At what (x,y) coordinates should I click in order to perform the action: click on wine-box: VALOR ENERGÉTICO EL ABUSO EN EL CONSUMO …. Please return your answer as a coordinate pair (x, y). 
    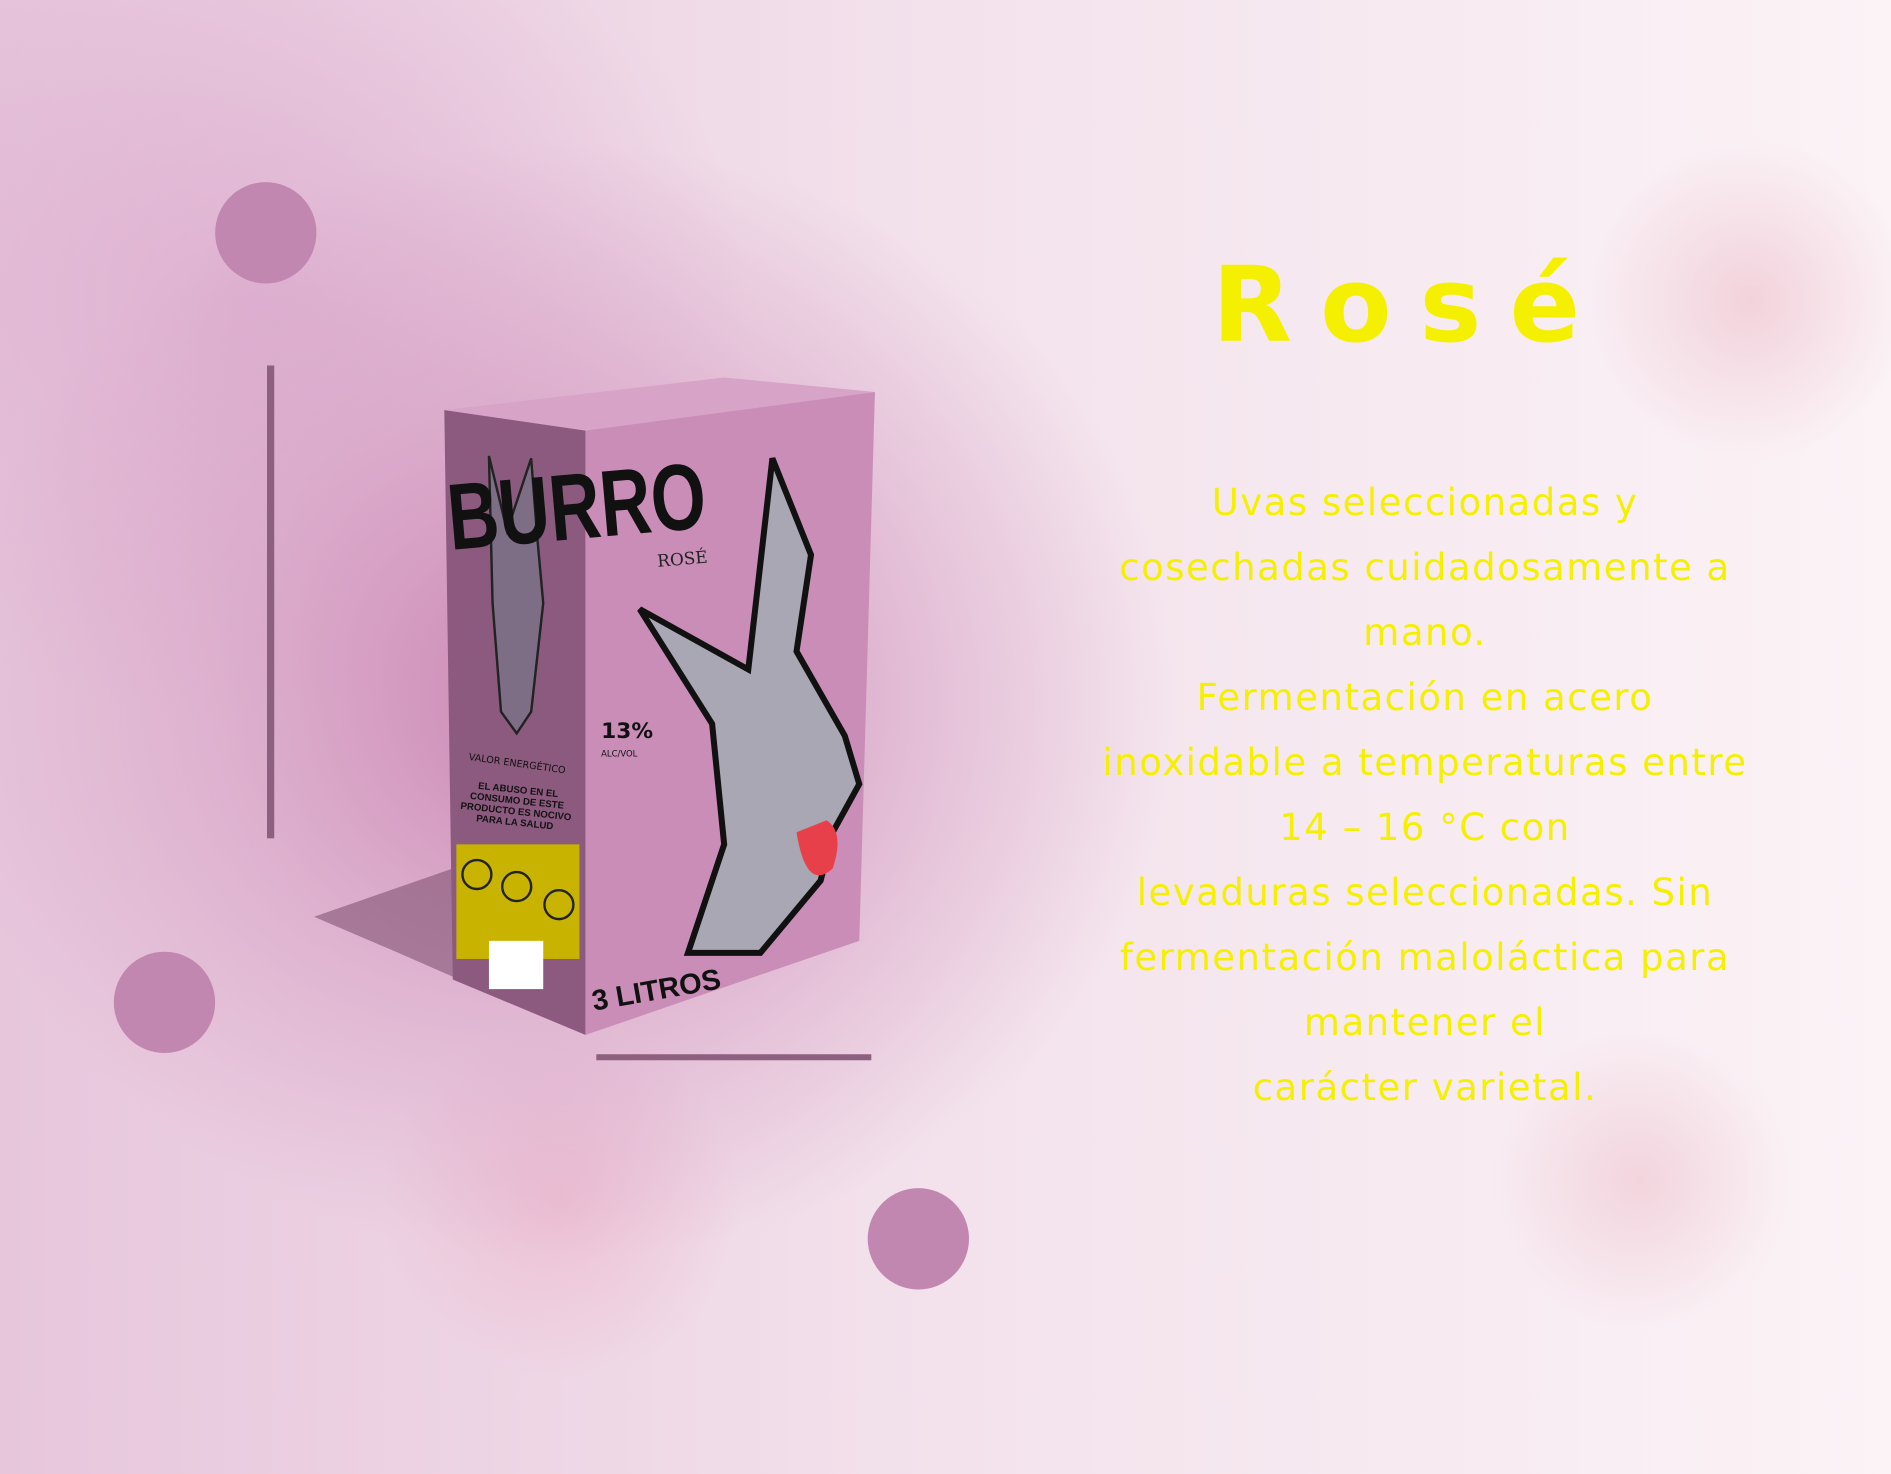
    Looking at the image, I should click on (659, 706).